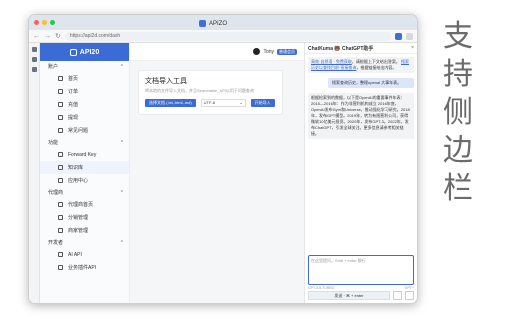 The width and height of the screenshot is (512, 320). Describe the element at coordinates (53, 143) in the screenshot. I see `group-label: 功能` at that location.